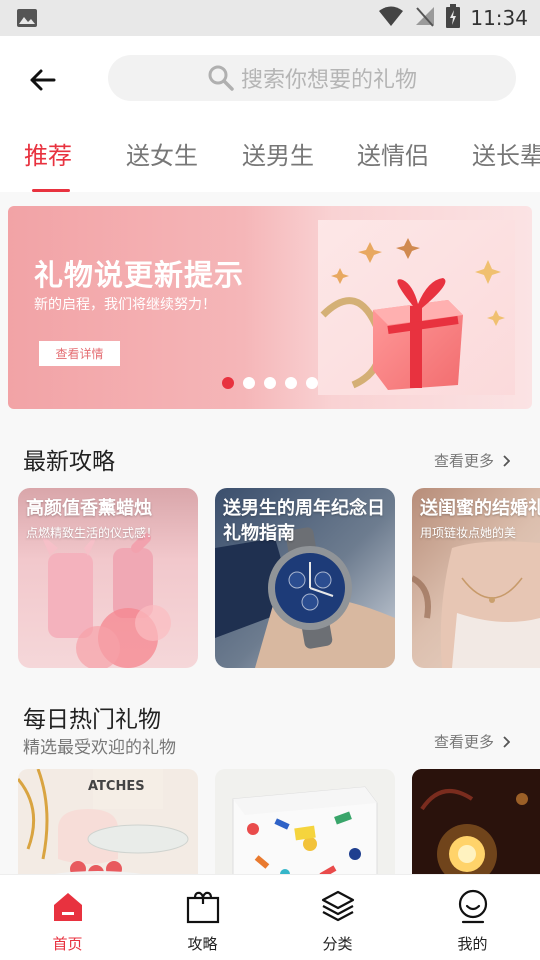 The image size is (540, 960). I want to click on battery-icon, so click(453, 18).